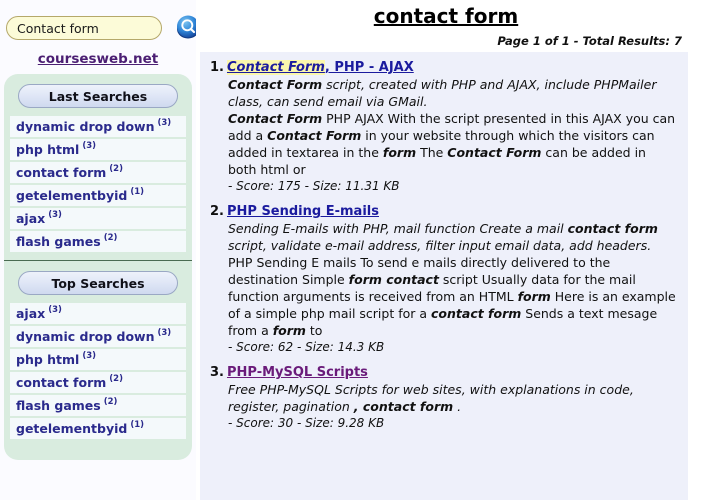  What do you see at coordinates (84, 28) in the screenshot?
I see `search-input` at bounding box center [84, 28].